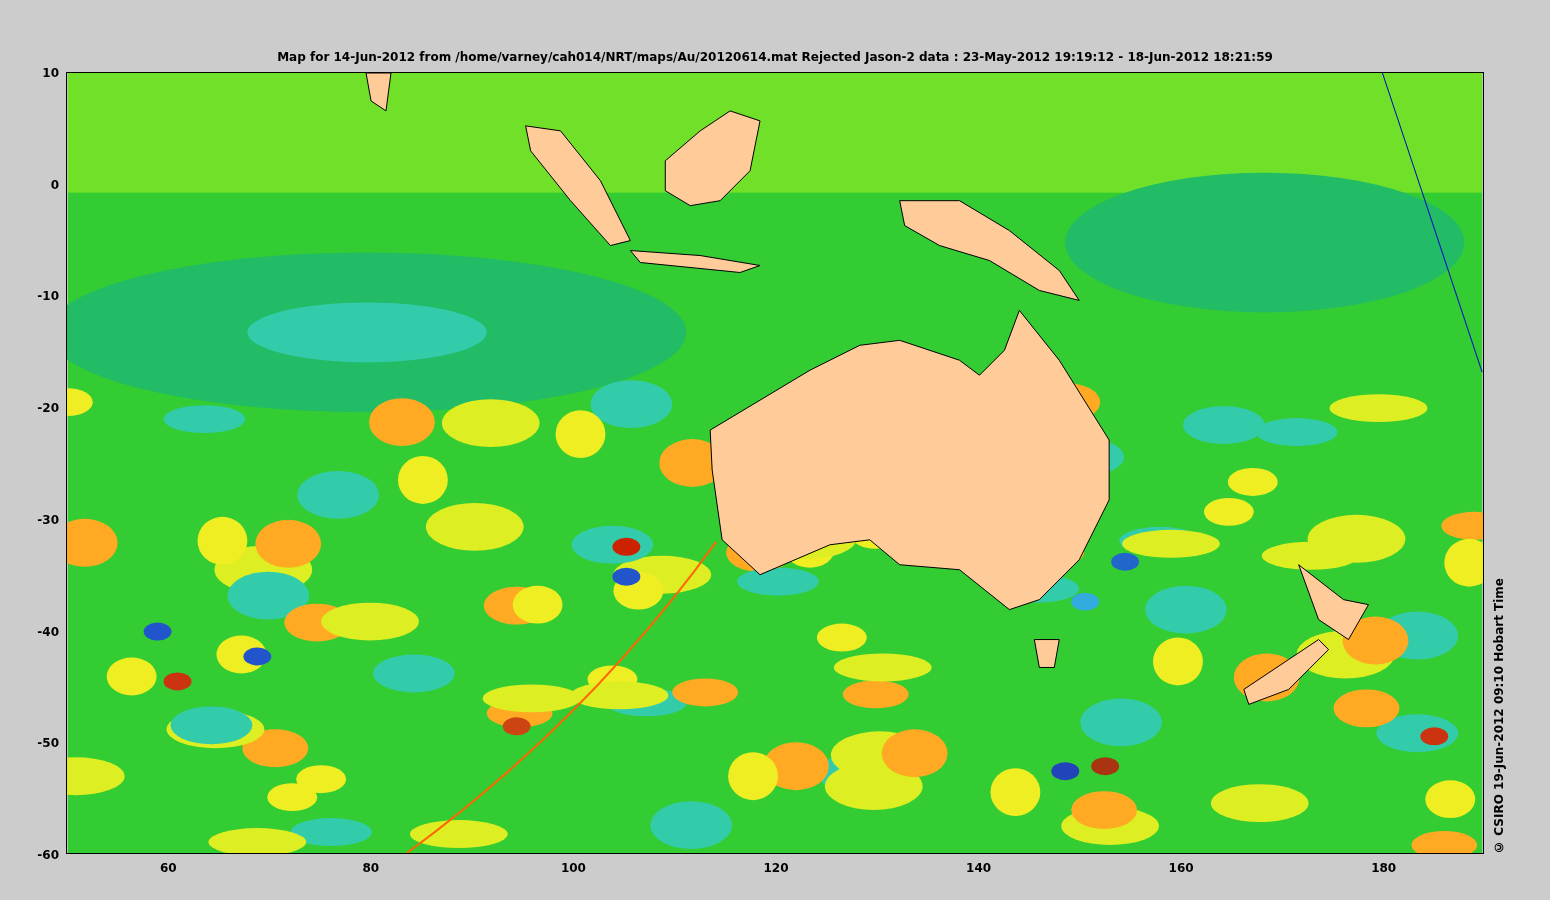  I want to click on y-axis-tick-label: -60, so click(48, 855).